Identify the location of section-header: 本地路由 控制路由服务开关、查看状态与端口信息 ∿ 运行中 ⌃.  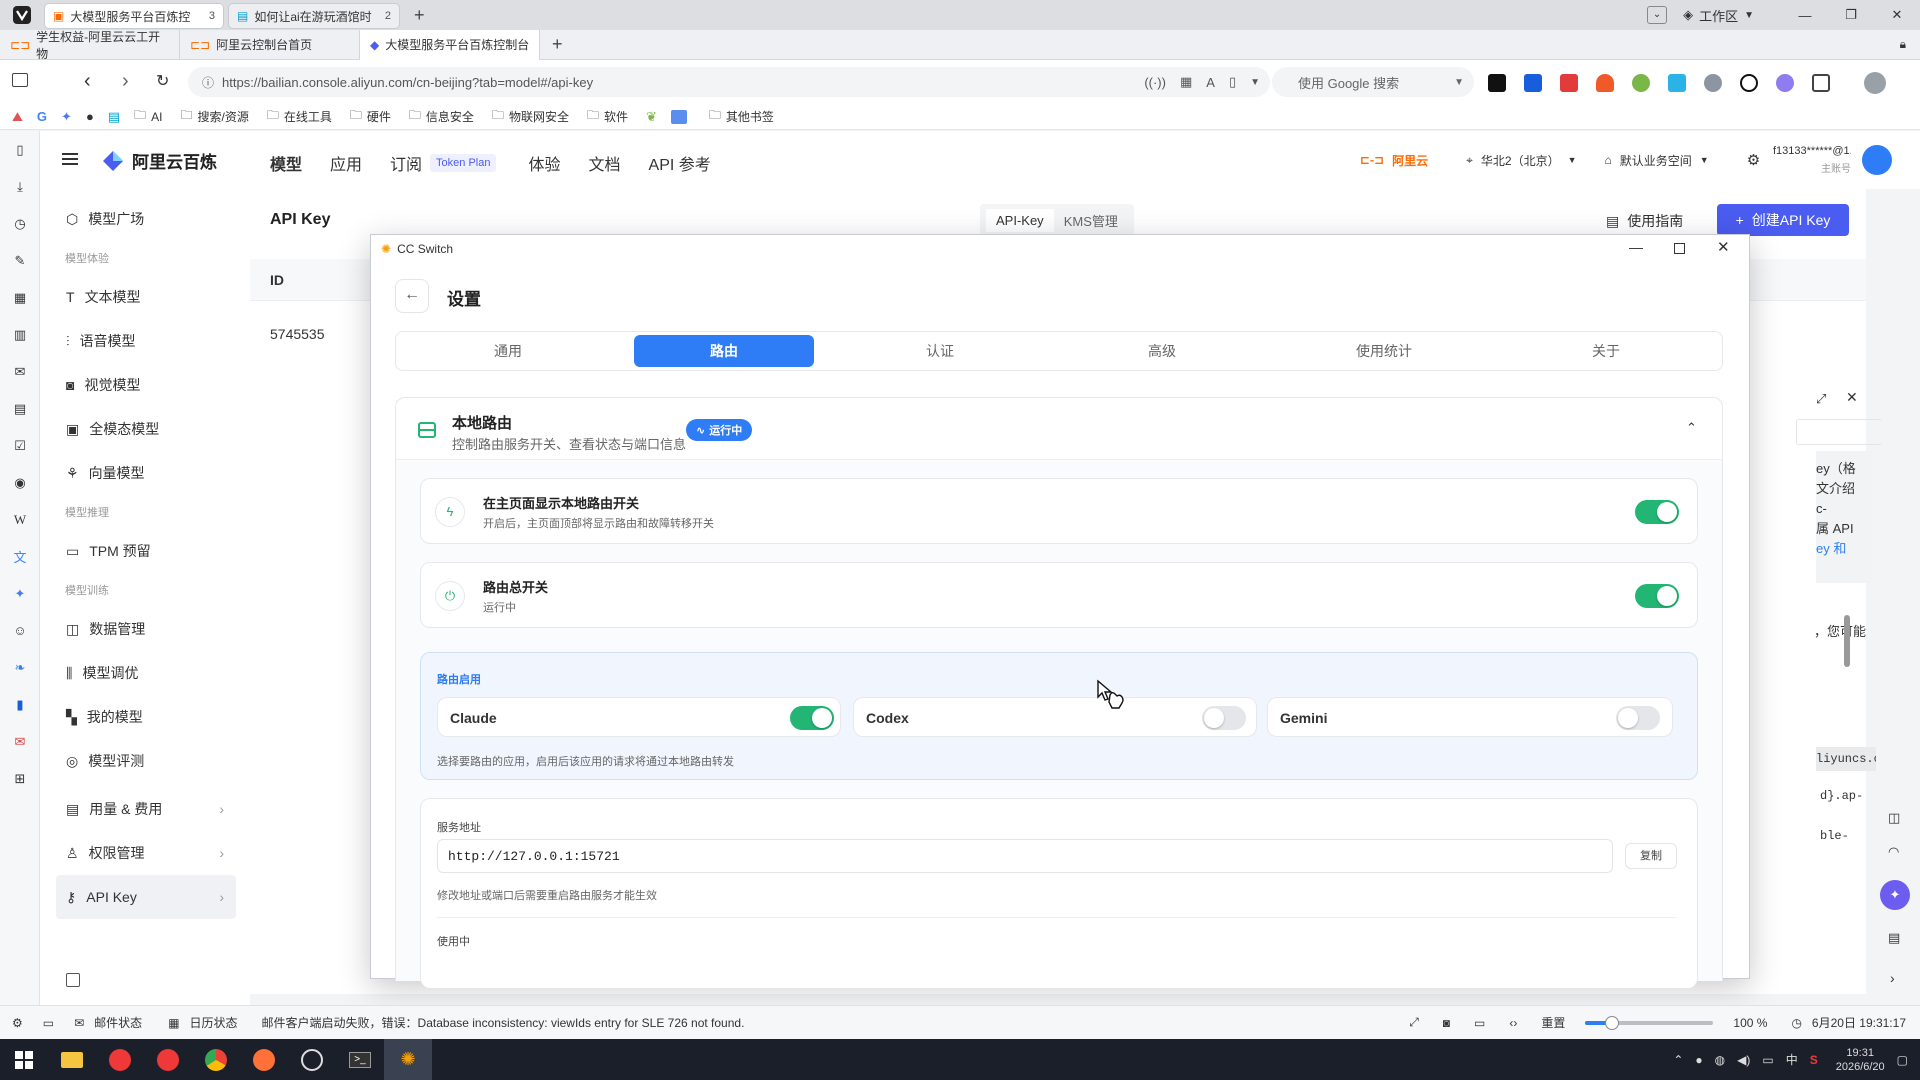
(1059, 429).